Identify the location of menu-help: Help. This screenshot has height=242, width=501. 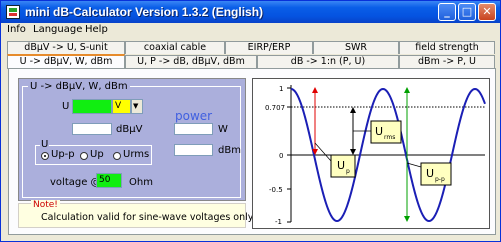
(96, 29).